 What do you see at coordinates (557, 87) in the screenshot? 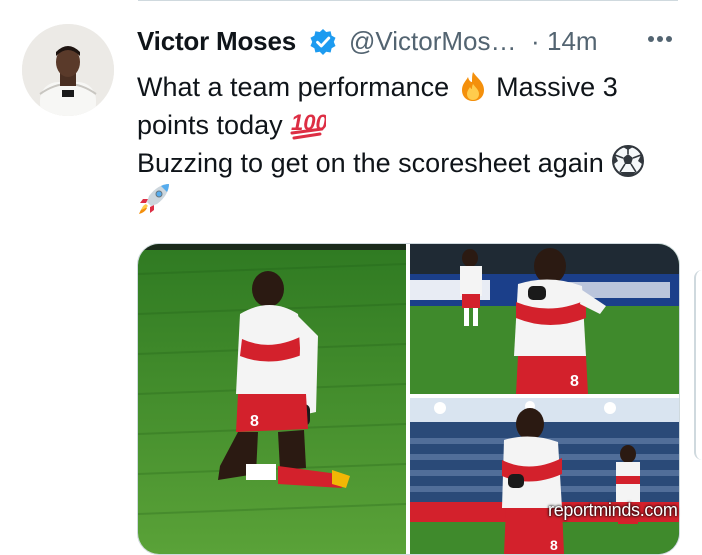
I see `tweet-text-segment: Massive 3` at bounding box center [557, 87].